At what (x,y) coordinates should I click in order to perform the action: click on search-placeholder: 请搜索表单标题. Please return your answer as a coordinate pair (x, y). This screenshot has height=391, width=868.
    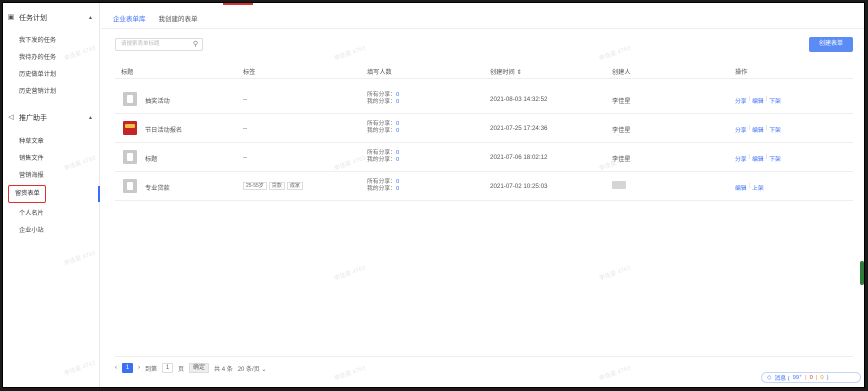
    Looking at the image, I should click on (140, 44).